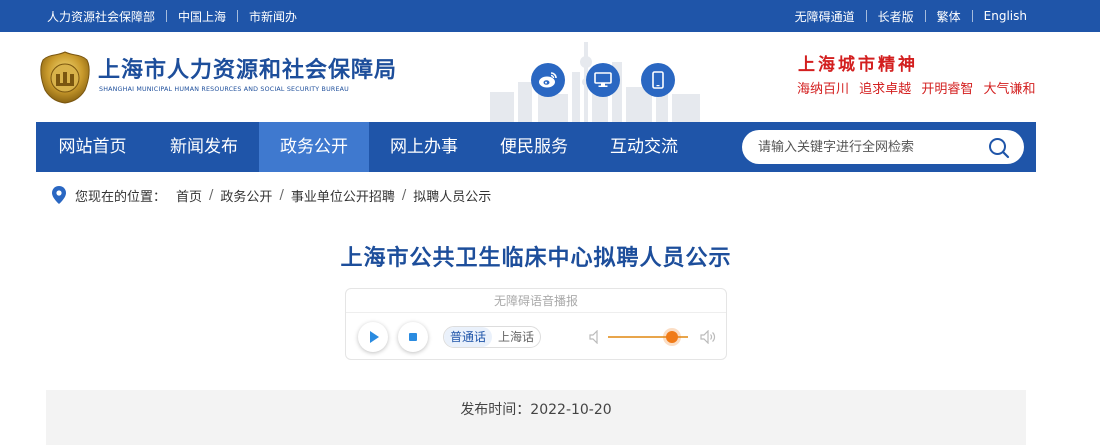  I want to click on player-controls: 普通话 上海话, so click(536, 337).